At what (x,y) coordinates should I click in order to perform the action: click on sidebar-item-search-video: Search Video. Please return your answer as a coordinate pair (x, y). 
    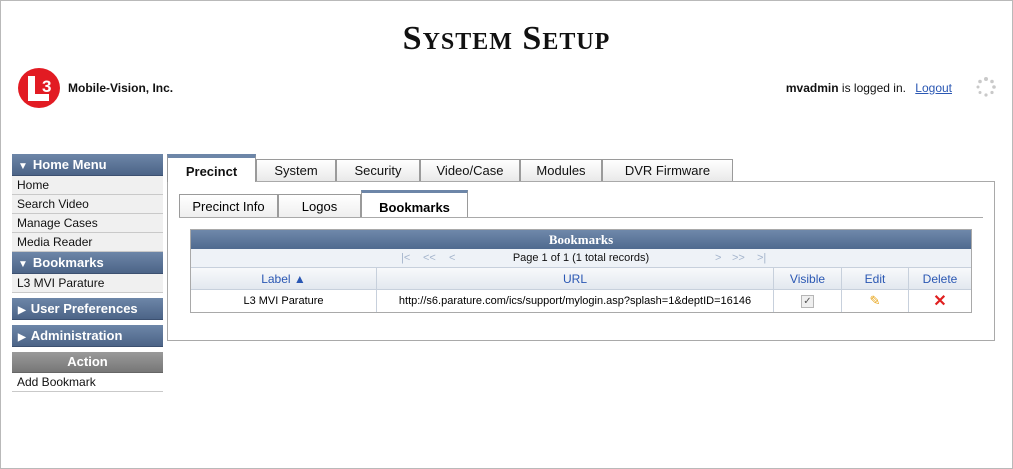
    Looking at the image, I should click on (87, 204).